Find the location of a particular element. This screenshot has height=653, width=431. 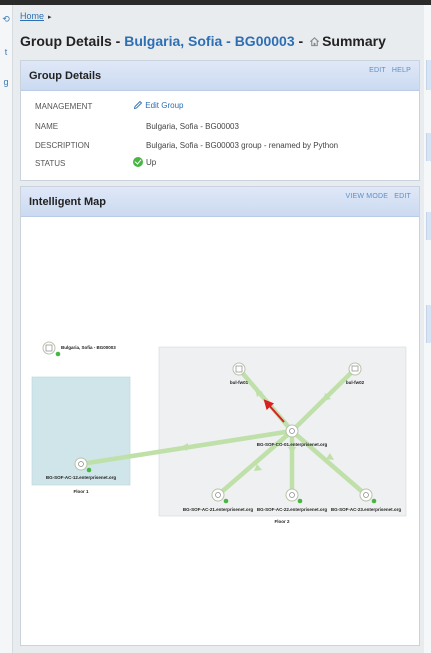

floor-2-label: Floor 2 is located at coordinates (281, 521).